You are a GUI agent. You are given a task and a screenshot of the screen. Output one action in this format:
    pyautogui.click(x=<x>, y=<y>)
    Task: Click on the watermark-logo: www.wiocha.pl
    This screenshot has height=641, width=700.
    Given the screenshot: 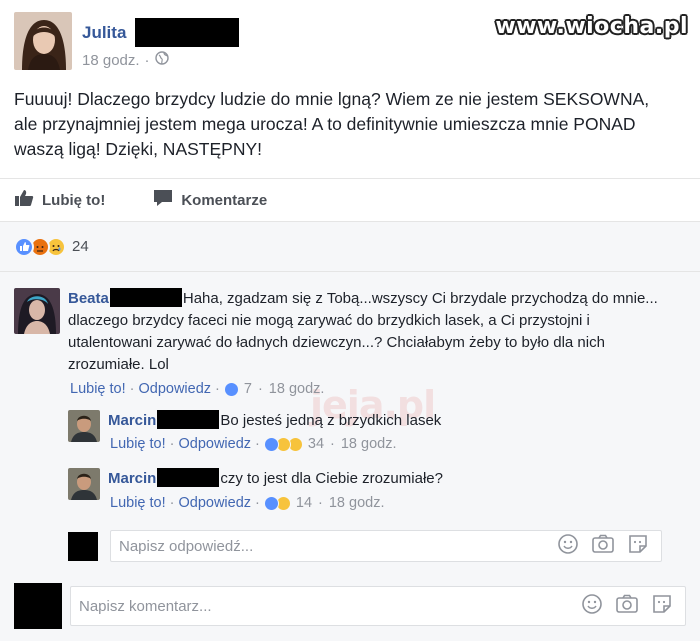 What is the action you would take?
    pyautogui.click(x=591, y=26)
    